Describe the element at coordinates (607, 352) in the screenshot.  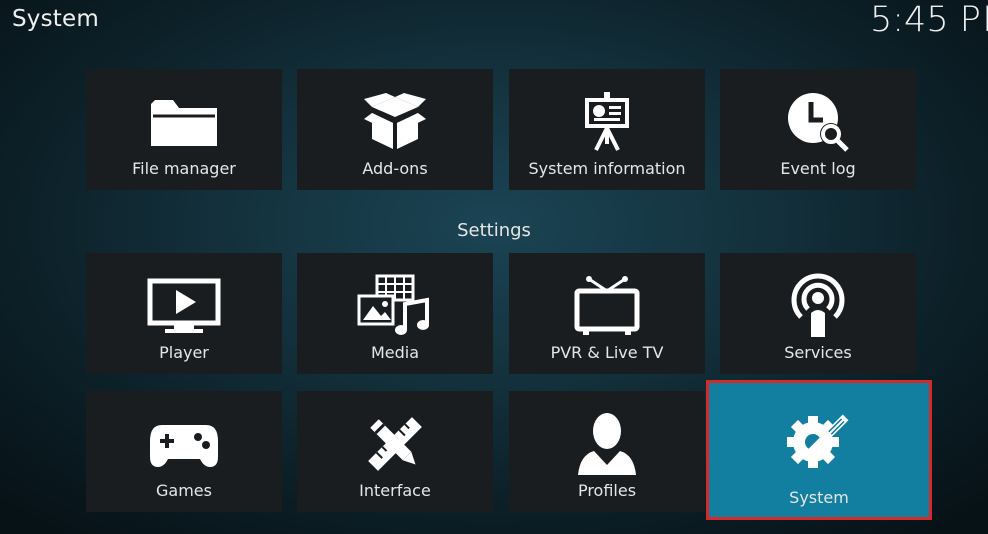
I see `tile-label: PVR & Live TV` at that location.